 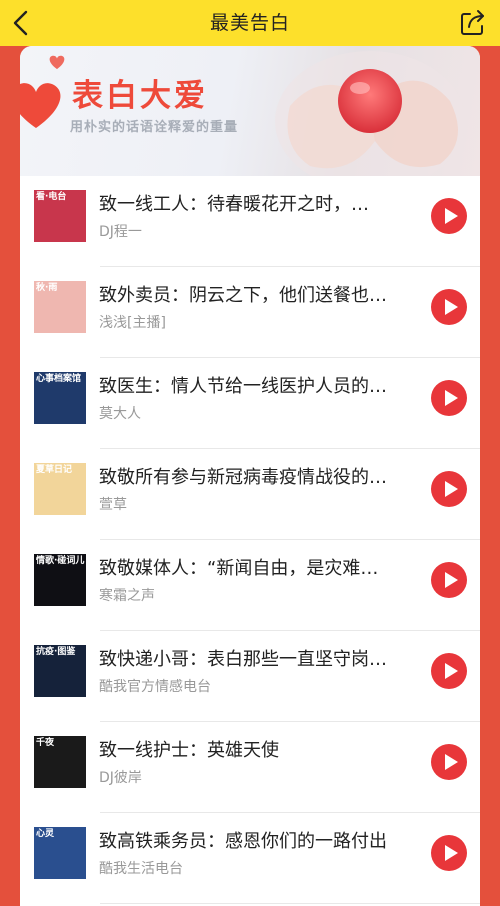 I want to click on item-author: 酷我官方情感电台, so click(x=155, y=687).